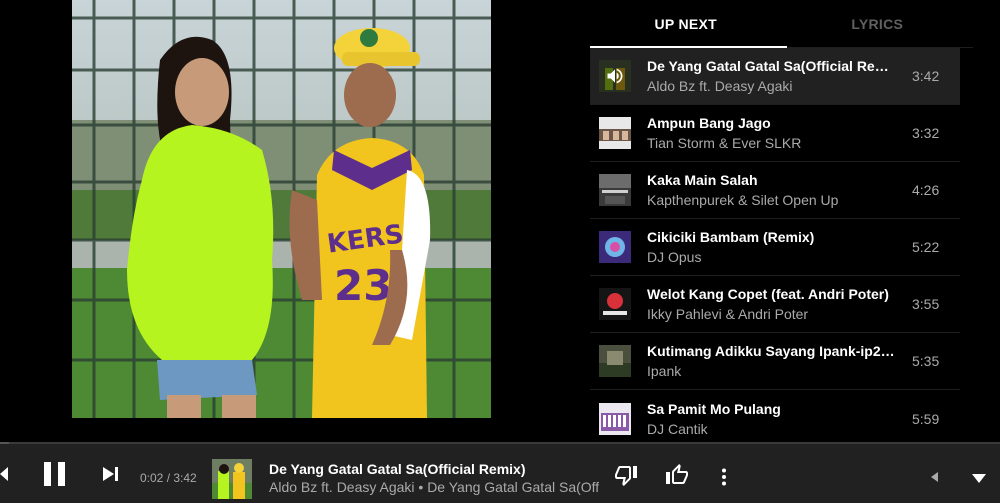 This screenshot has width=1000, height=503. Describe the element at coordinates (935, 477) in the screenshot. I see `chevron-left-icon` at that location.